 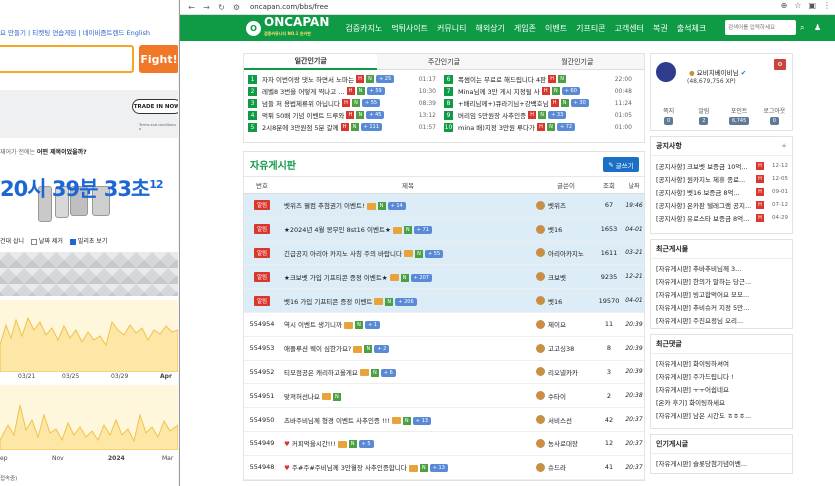 What do you see at coordinates (721, 178) in the screenshot?
I see `sidebar-list-item: [공지사항] 원카지노 제휴 종료... H 12-05` at bounding box center [721, 178].